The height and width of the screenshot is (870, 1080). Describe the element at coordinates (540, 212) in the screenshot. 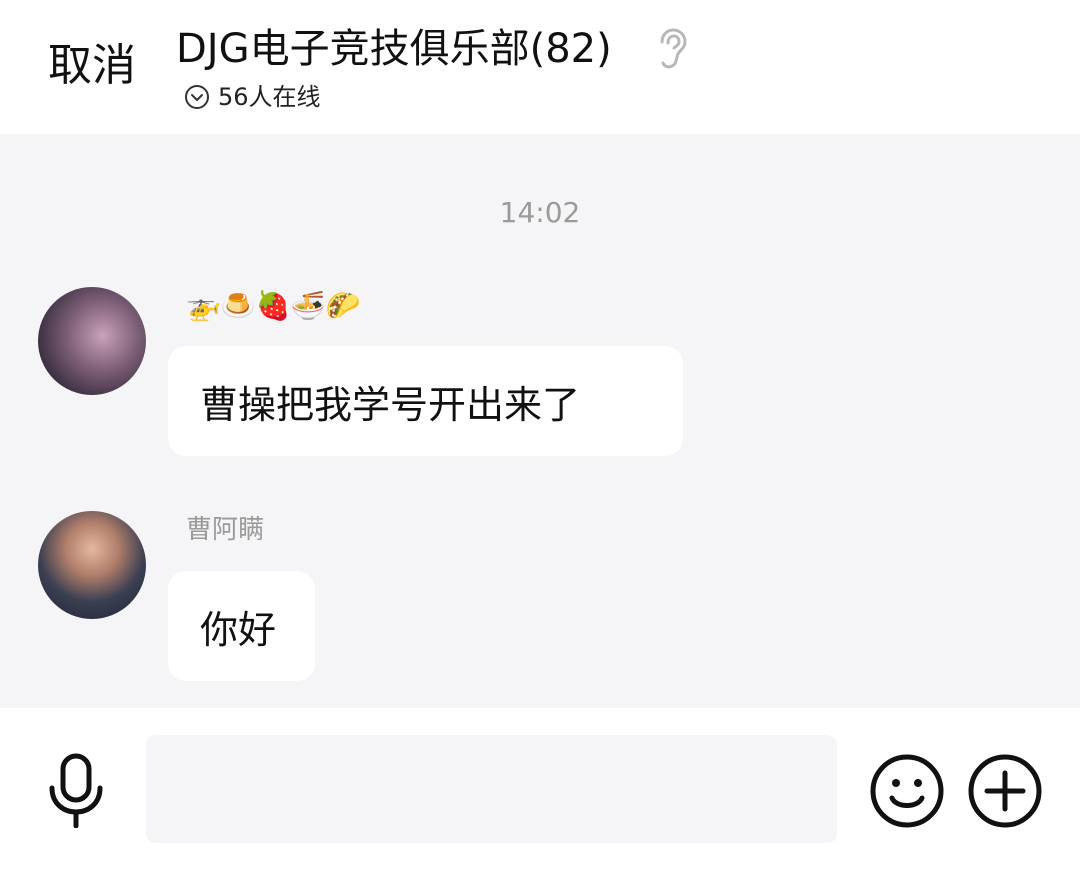

I see `message-timestamp: 14:02` at that location.